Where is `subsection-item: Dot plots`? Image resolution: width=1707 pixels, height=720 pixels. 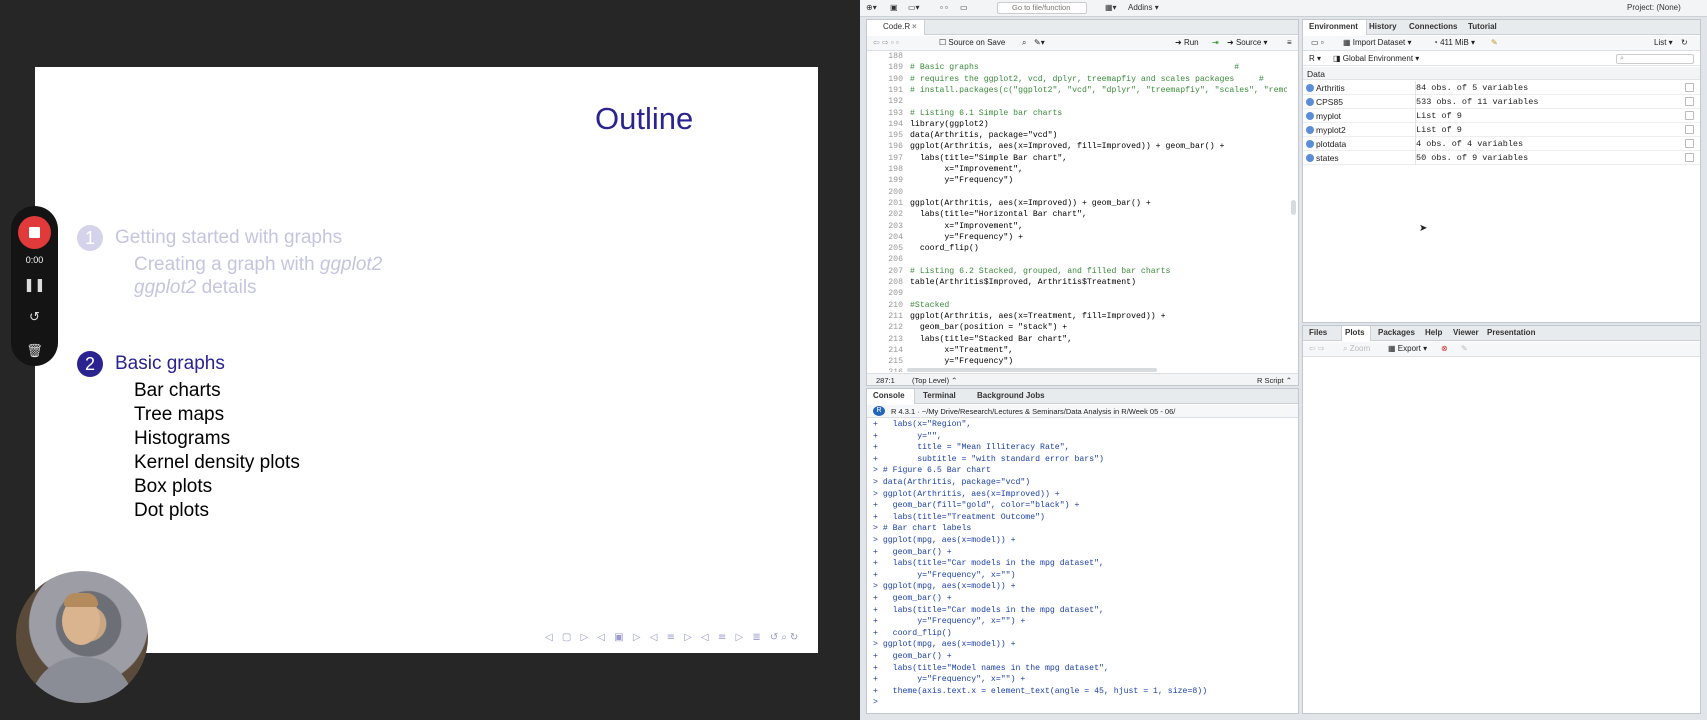
subsection-item: Dot plots is located at coordinates (171, 511).